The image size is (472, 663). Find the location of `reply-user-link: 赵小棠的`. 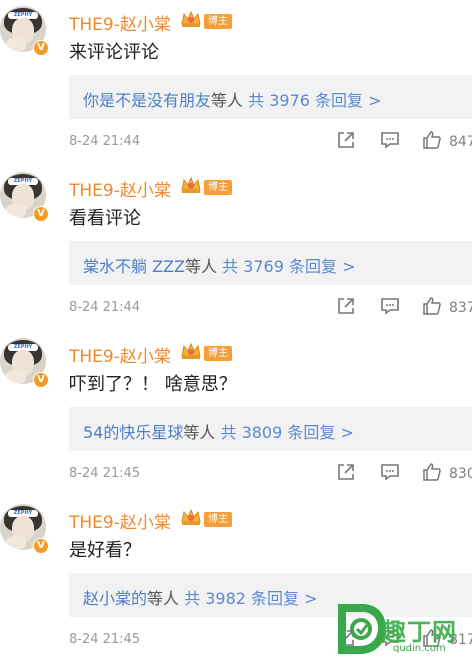

reply-user-link: 赵小棠的 is located at coordinates (115, 598).